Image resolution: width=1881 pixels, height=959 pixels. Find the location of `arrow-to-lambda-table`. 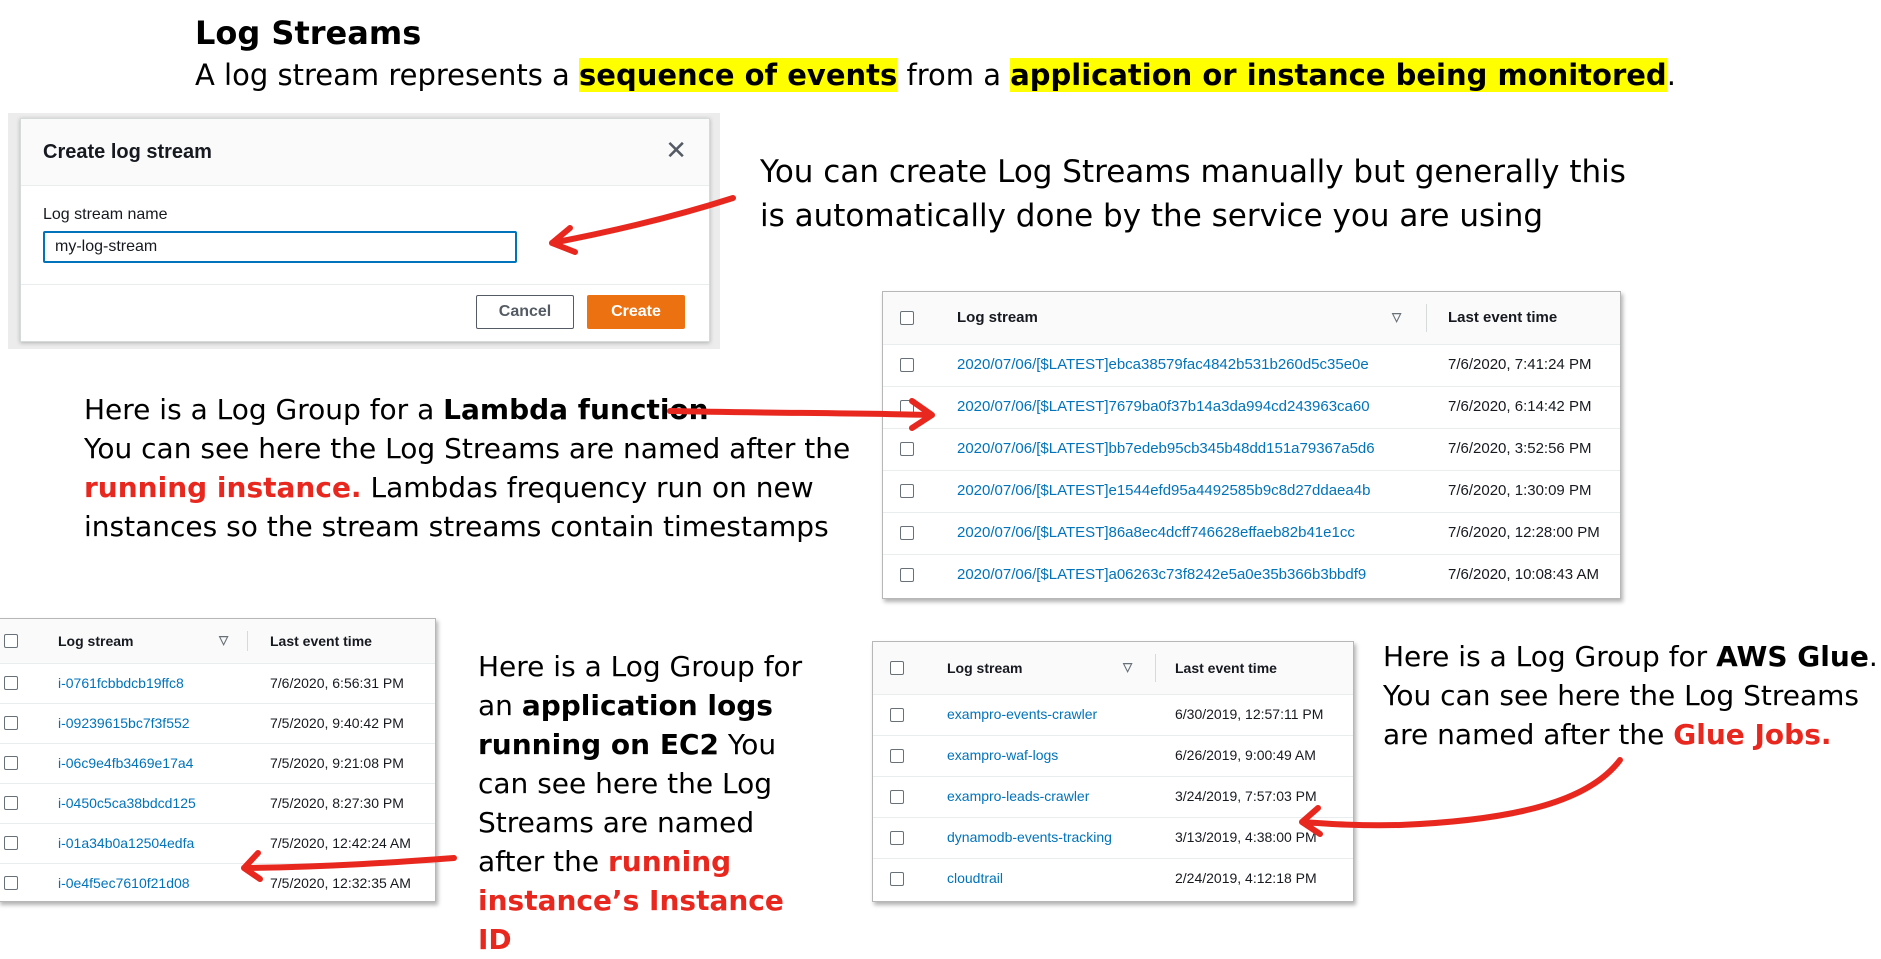

arrow-to-lambda-table is located at coordinates (801, 414).